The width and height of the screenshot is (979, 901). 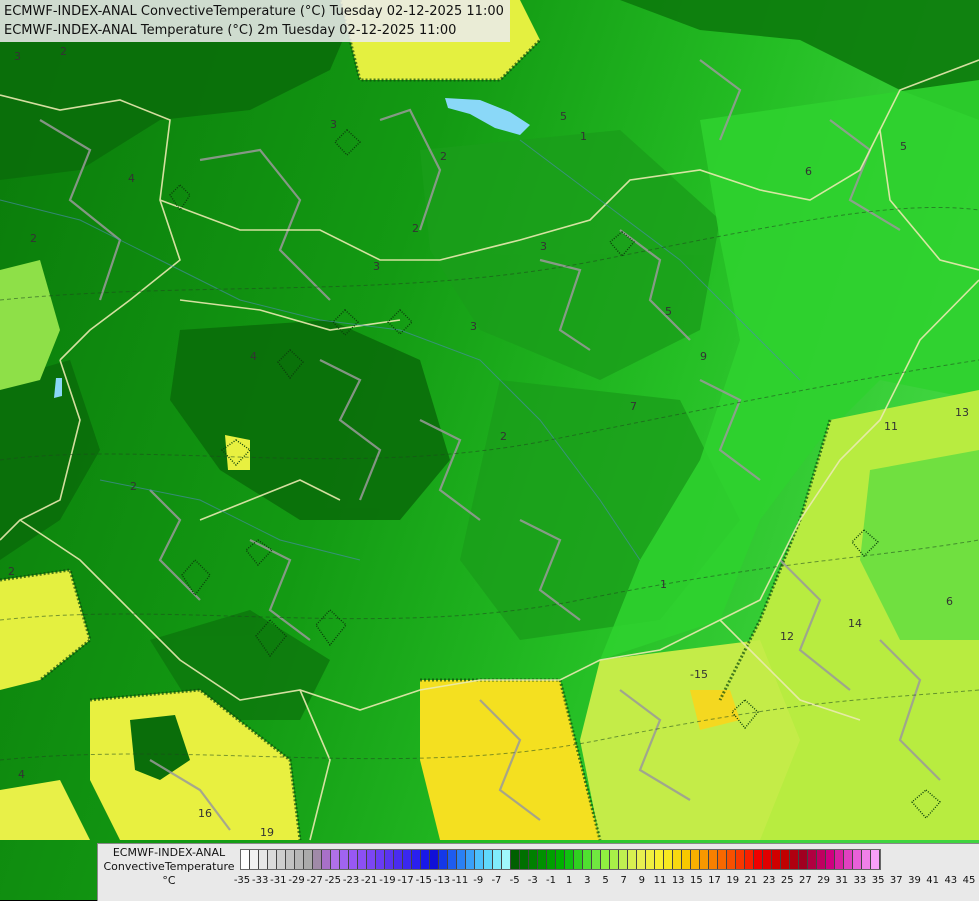 What do you see at coordinates (733, 880) in the screenshot?
I see `legend-tick: 19` at bounding box center [733, 880].